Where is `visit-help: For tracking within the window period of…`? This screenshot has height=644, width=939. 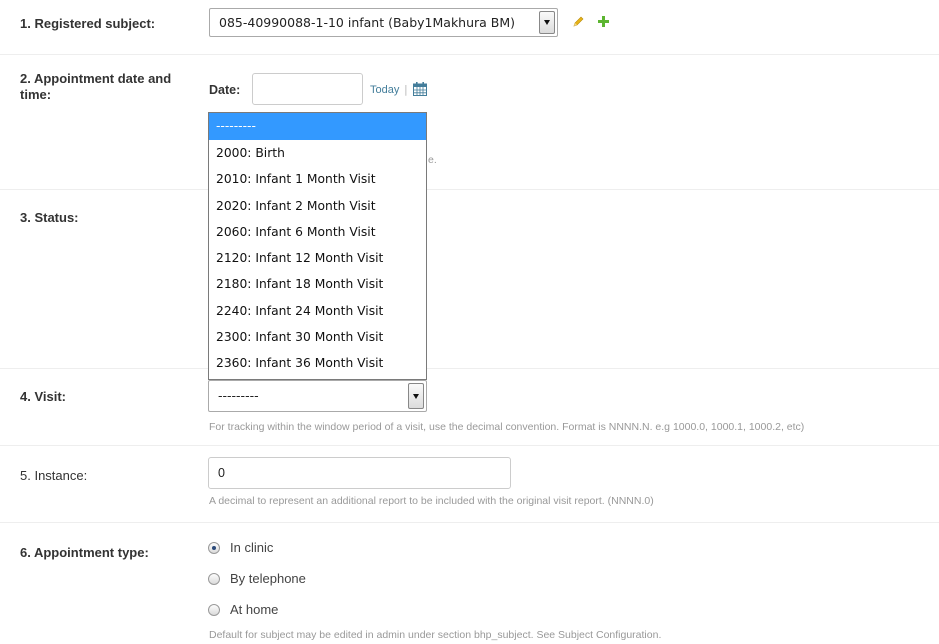 visit-help: For tracking within the window period of… is located at coordinates (507, 427).